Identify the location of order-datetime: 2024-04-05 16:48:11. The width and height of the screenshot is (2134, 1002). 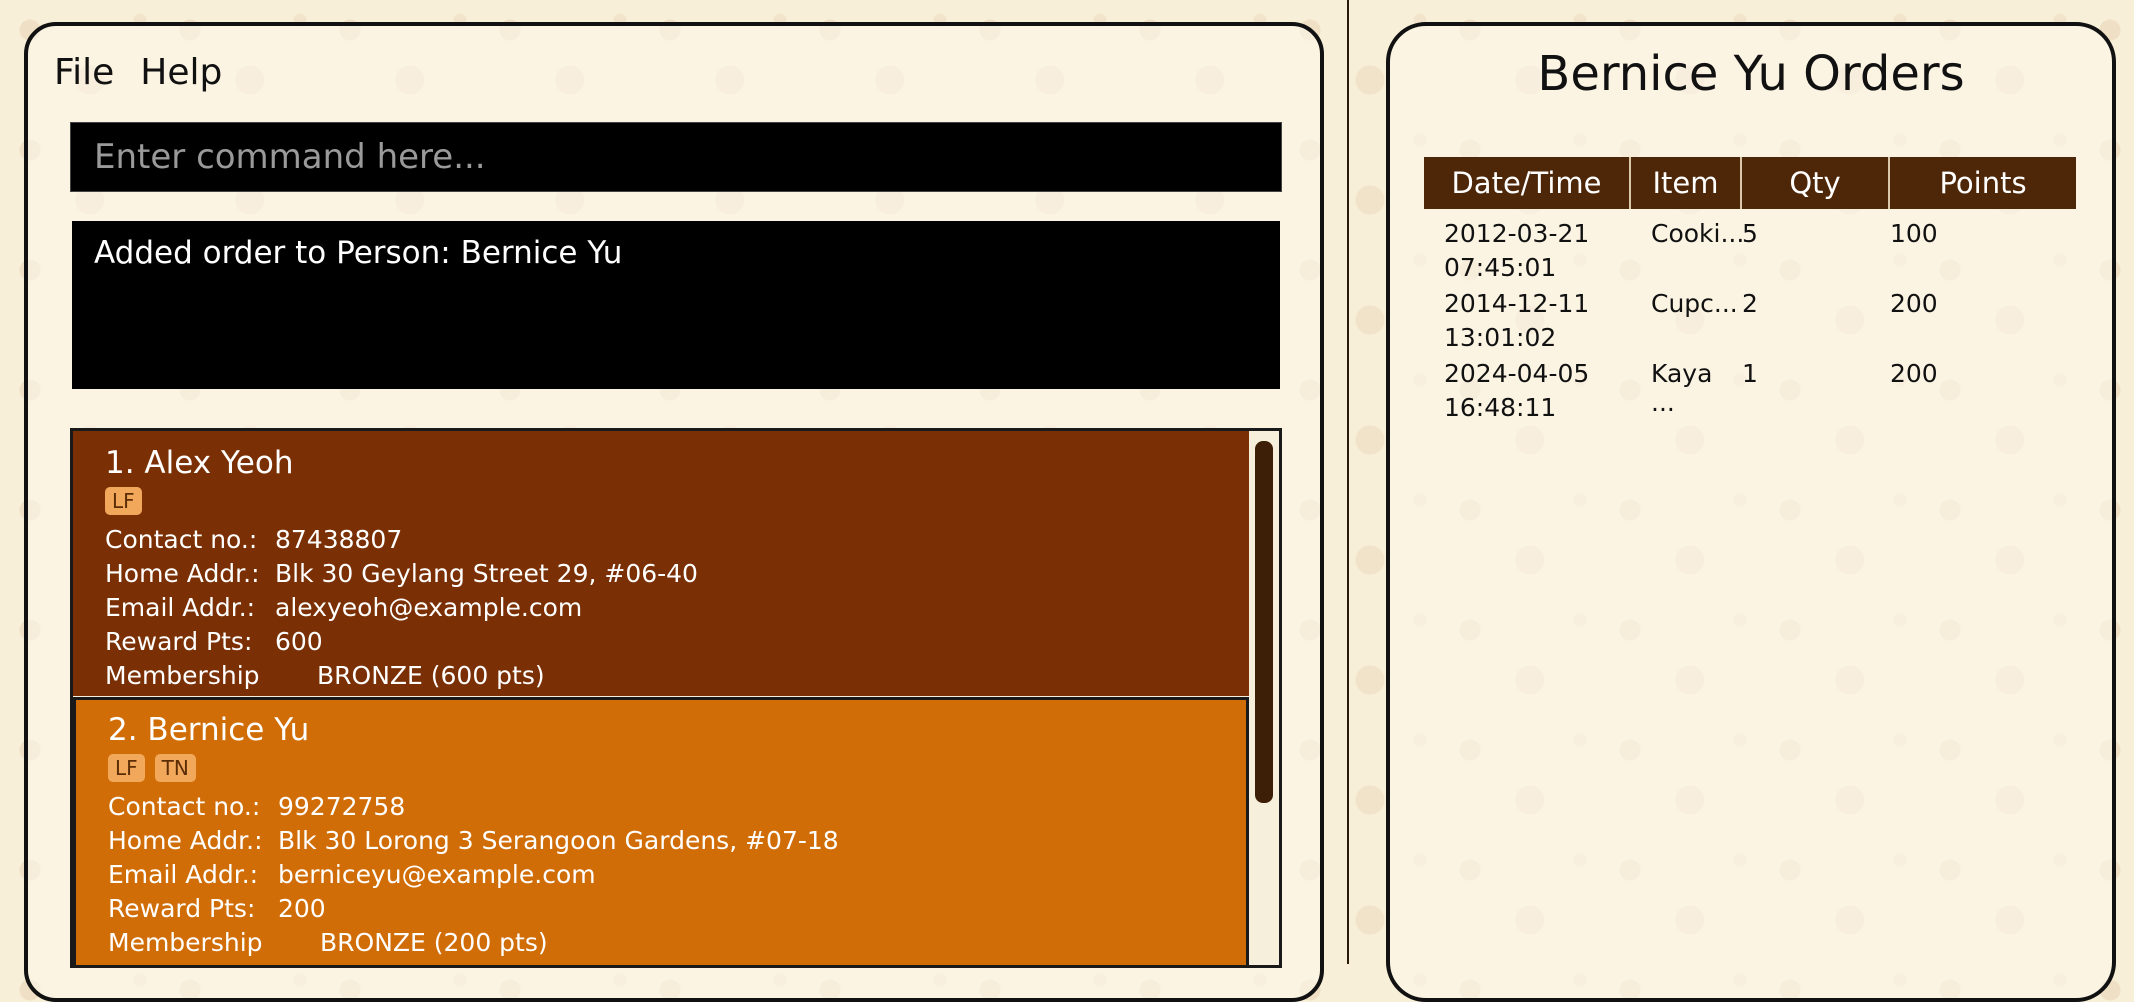
(1527, 389).